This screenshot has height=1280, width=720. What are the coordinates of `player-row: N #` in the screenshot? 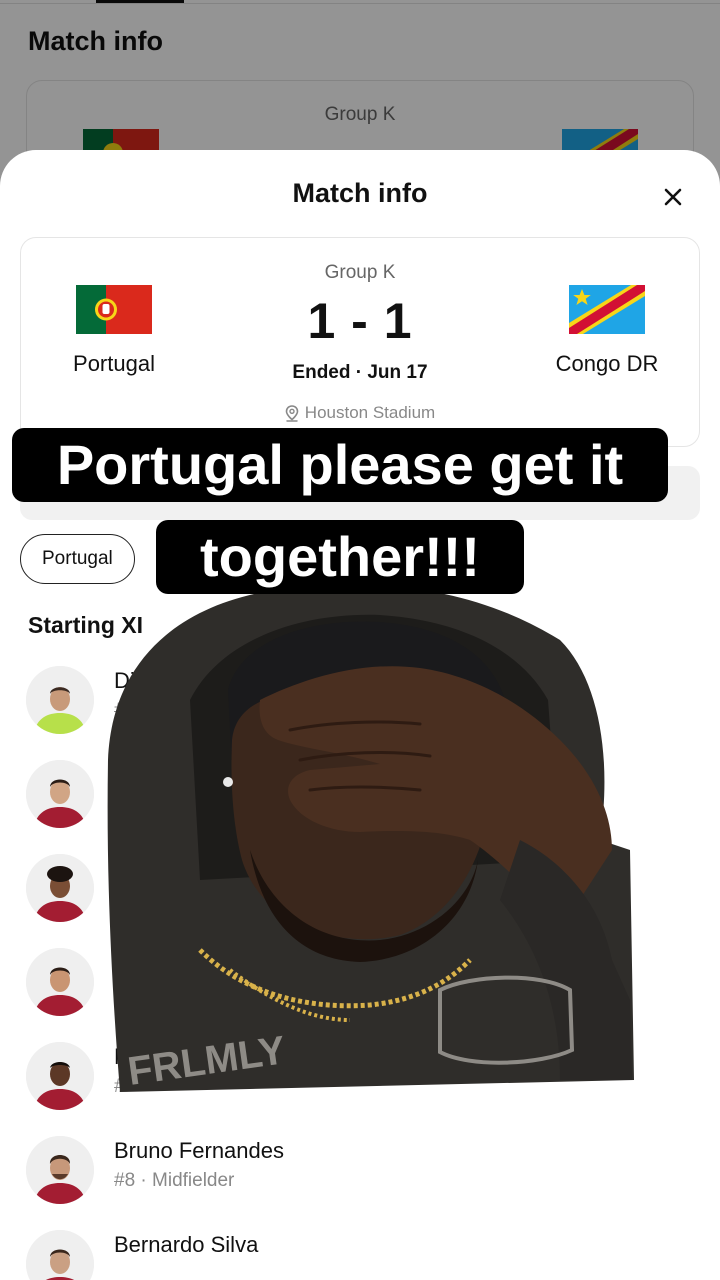 It's located at (356, 1077).